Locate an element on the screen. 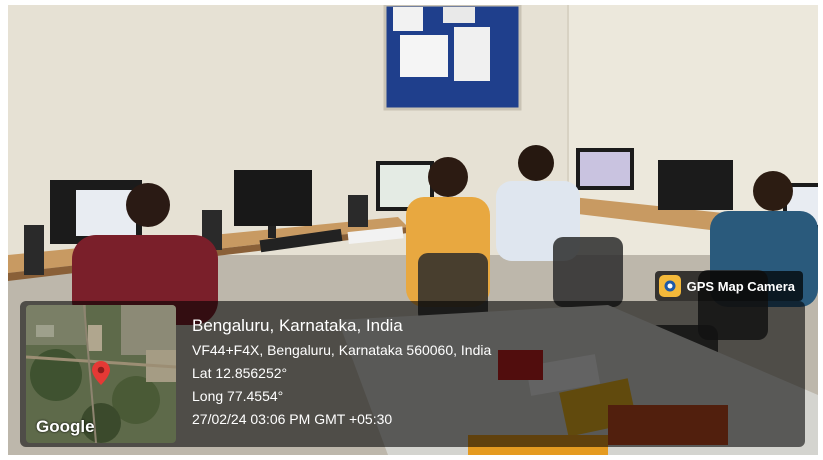 Image resolution: width=823 pixels, height=460 pixels. camera-pin-icon is located at coordinates (669, 286).